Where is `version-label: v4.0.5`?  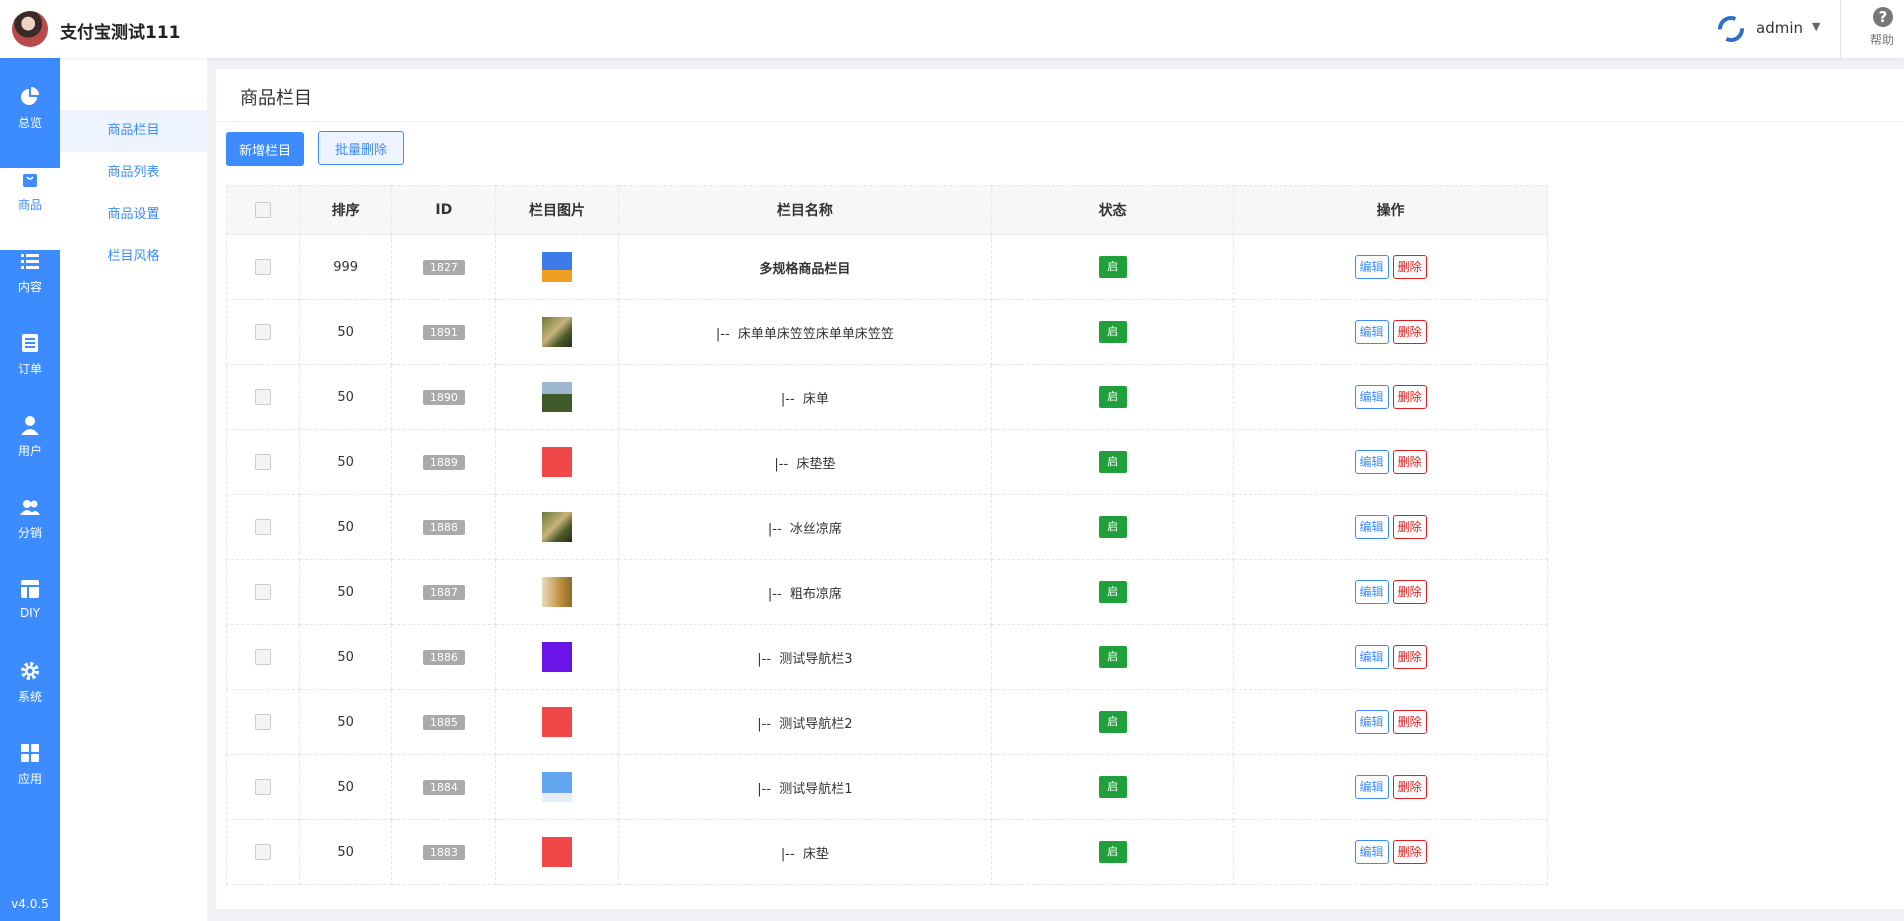
version-label: v4.0.5 is located at coordinates (30, 904).